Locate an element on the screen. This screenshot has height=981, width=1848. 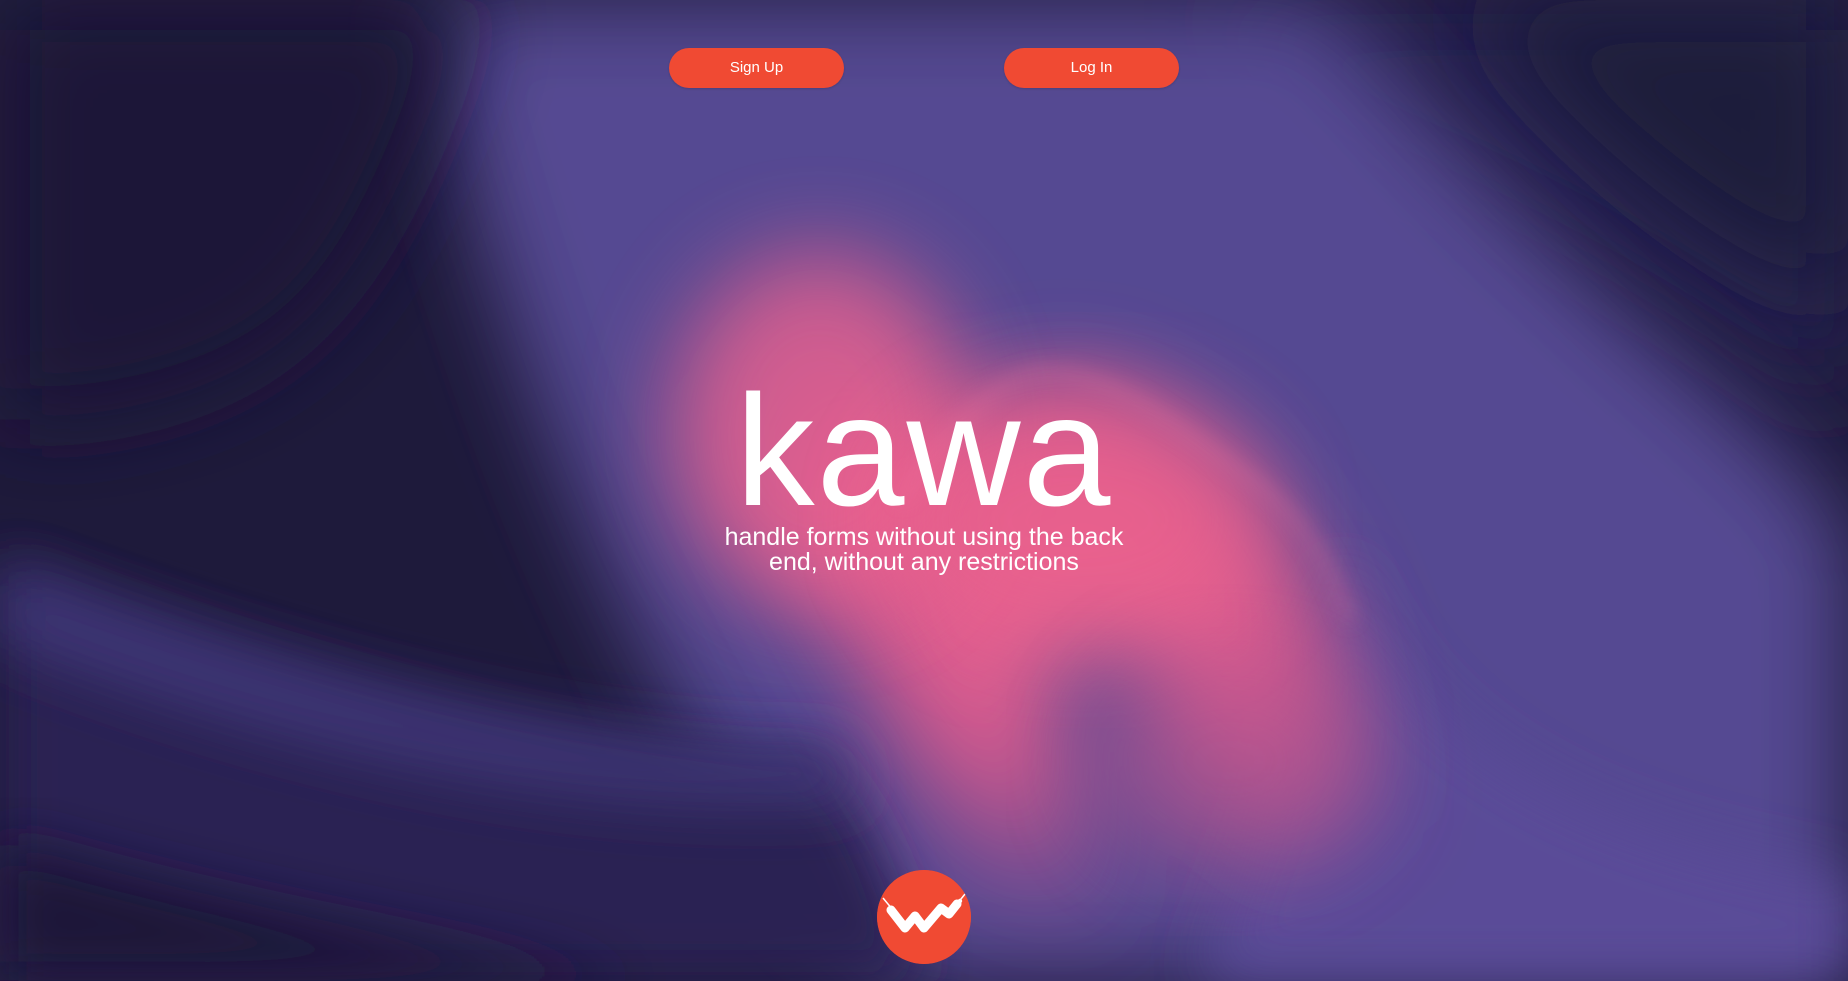
hero-subtitle-line-1: handle forms without using the back is located at coordinates (924, 537).